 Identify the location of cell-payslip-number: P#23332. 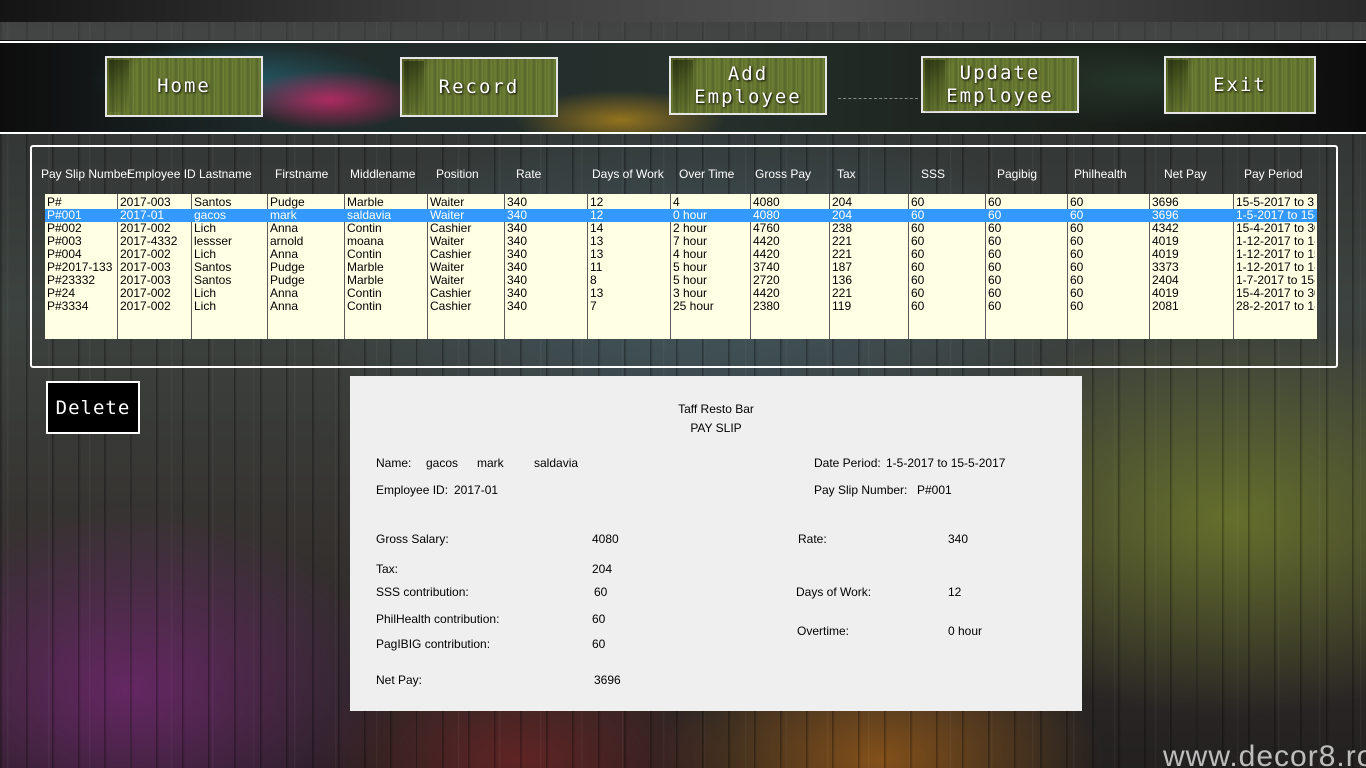
(81, 280).